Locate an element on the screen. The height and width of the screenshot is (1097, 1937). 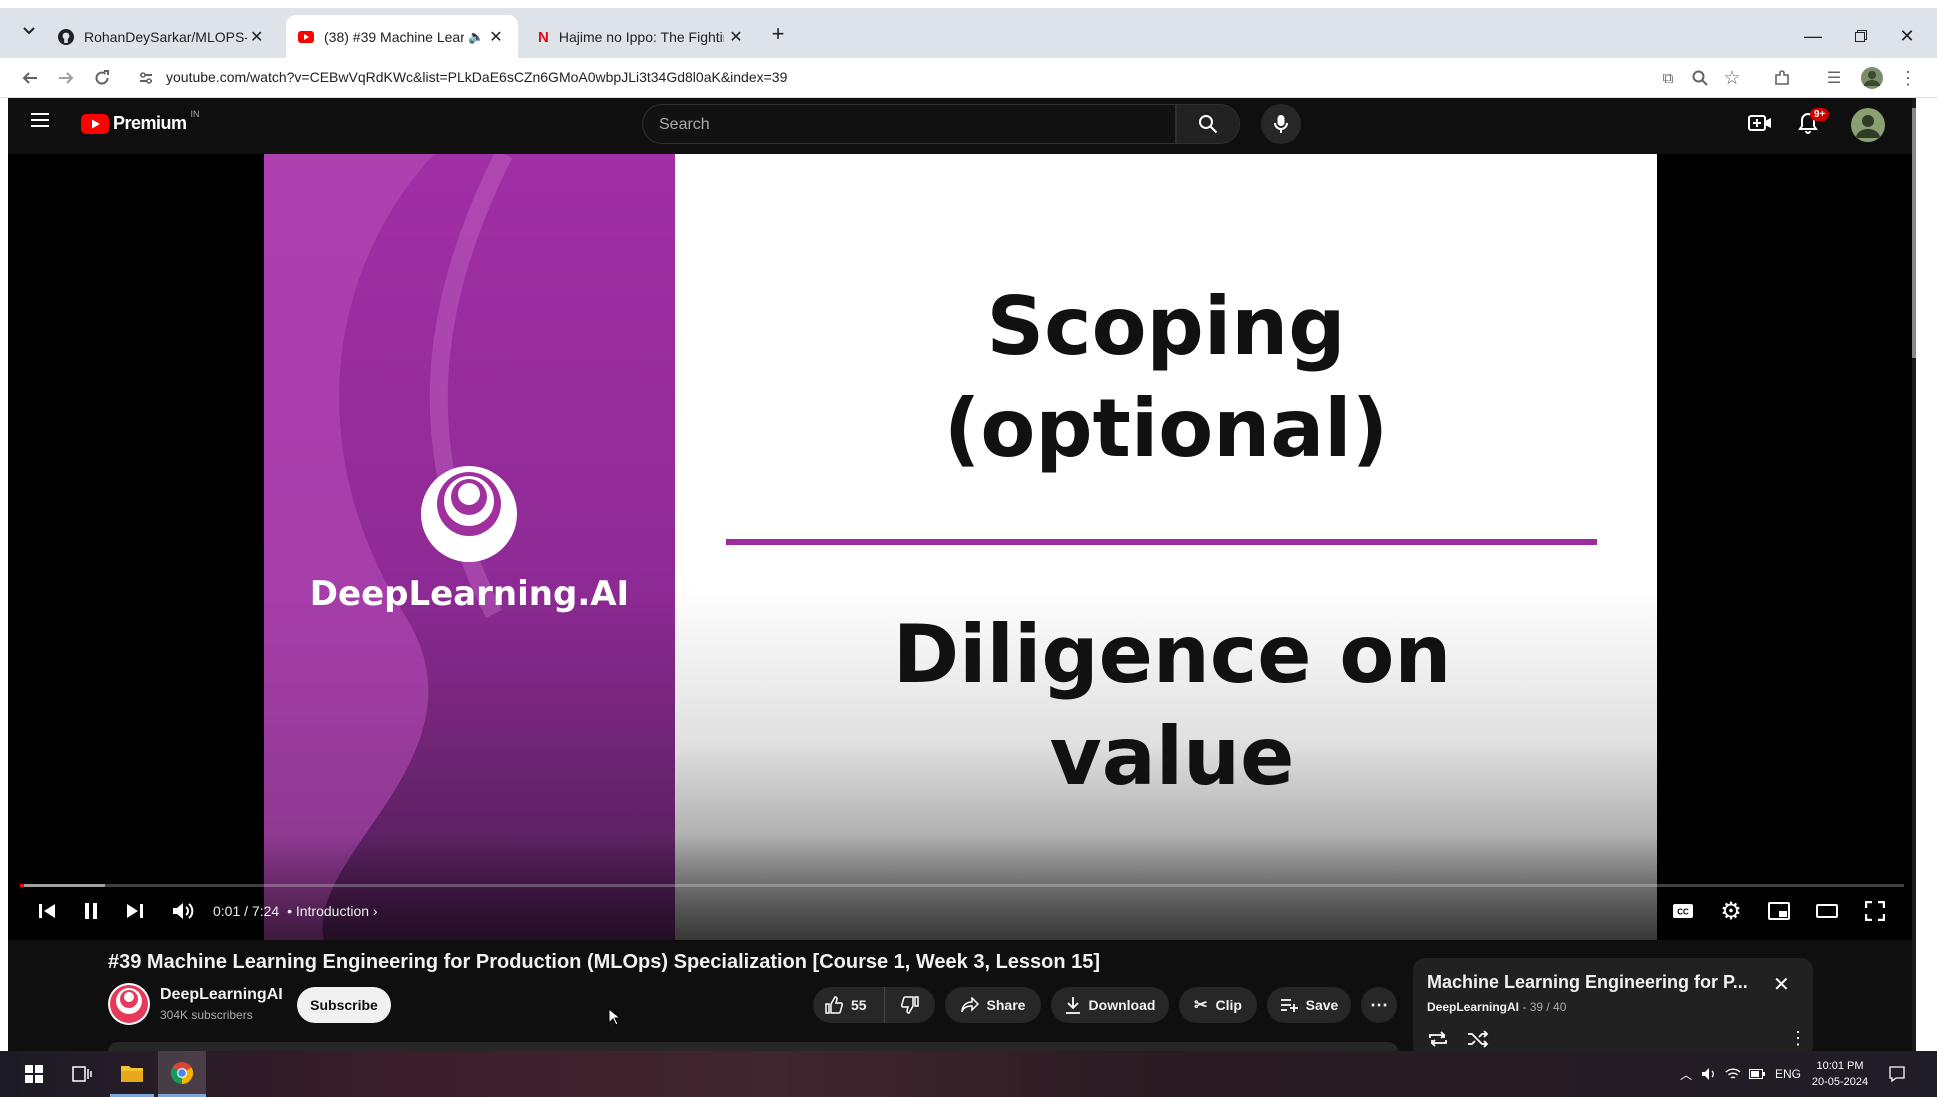
progress-bar is located at coordinates (962, 885).